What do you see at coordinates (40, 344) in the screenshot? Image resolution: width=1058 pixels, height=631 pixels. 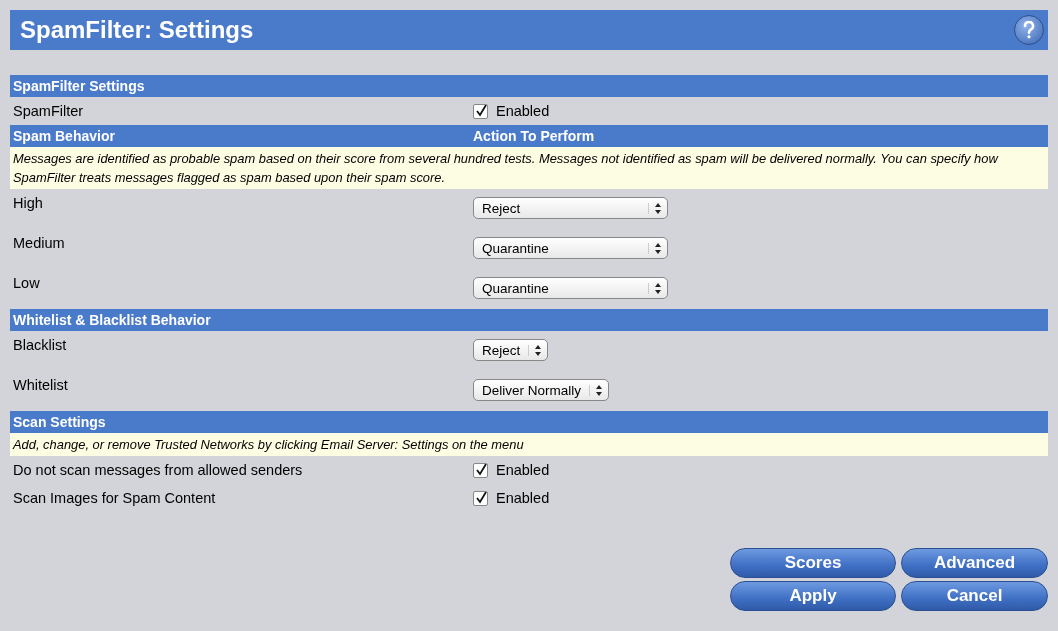 I see `setting-label: Blacklist` at bounding box center [40, 344].